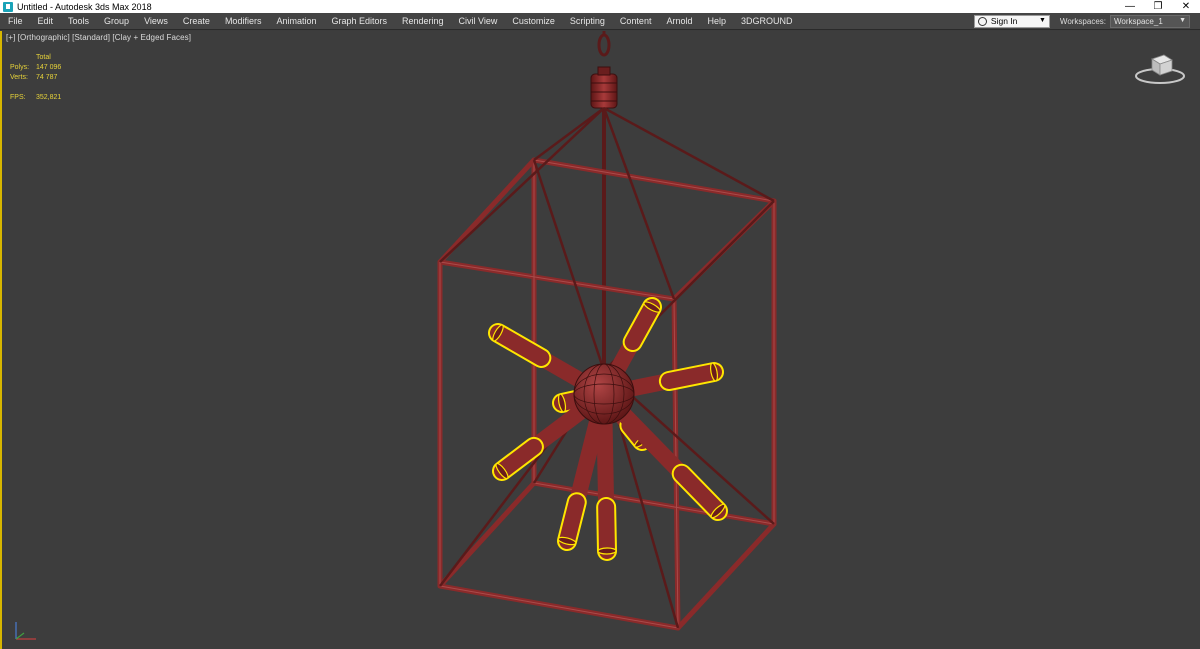 The width and height of the screenshot is (1200, 649). Describe the element at coordinates (766, 21) in the screenshot. I see `menu-3dground: 3DGROUND` at that location.